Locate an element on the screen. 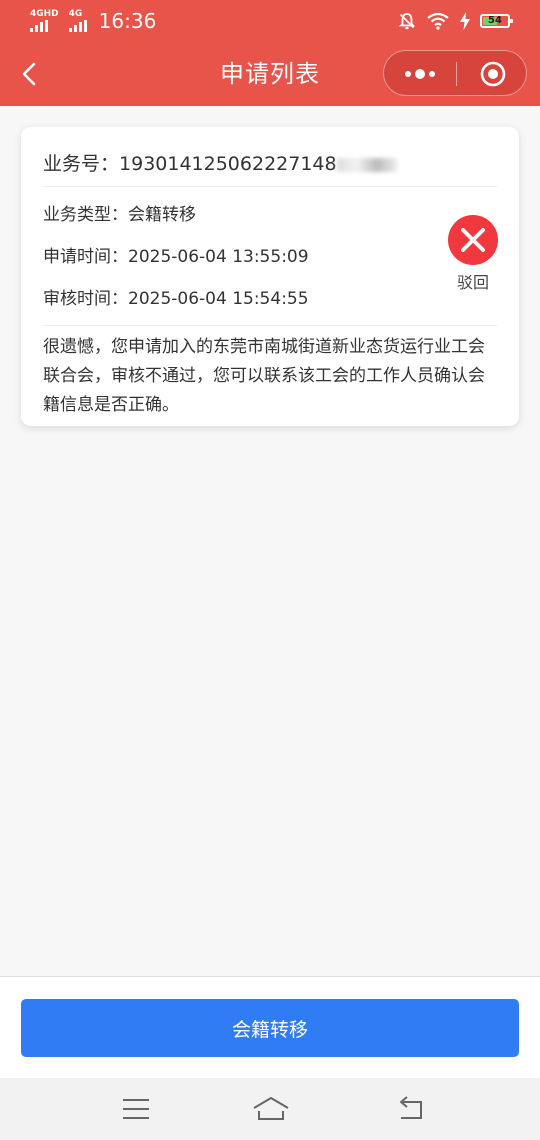  target-circle-icon is located at coordinates (493, 74).